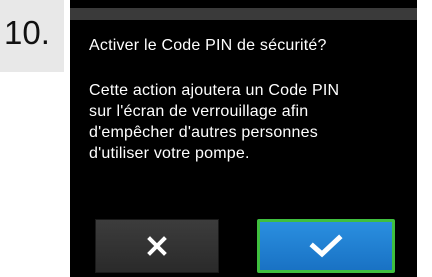 The image size is (432, 277). Describe the element at coordinates (243, 14) in the screenshot. I see `screen-status-bar` at that location.